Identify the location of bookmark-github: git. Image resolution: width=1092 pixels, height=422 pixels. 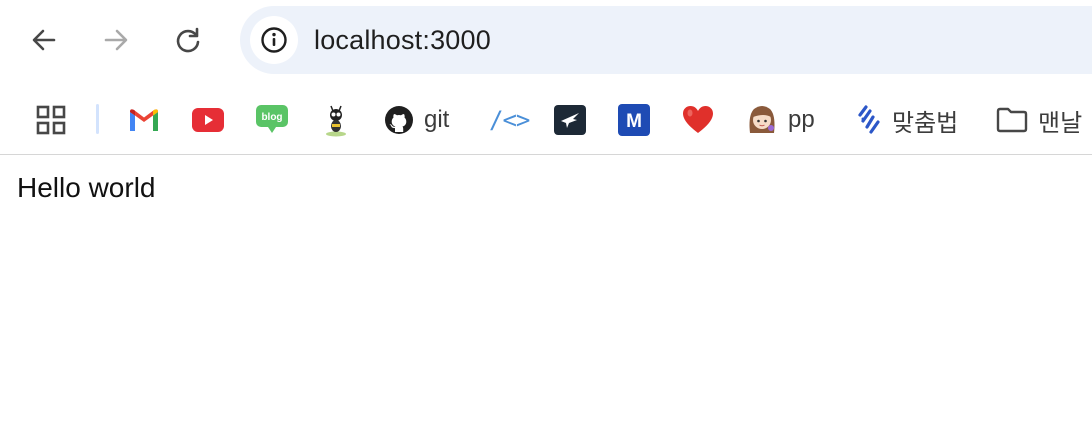
(416, 120).